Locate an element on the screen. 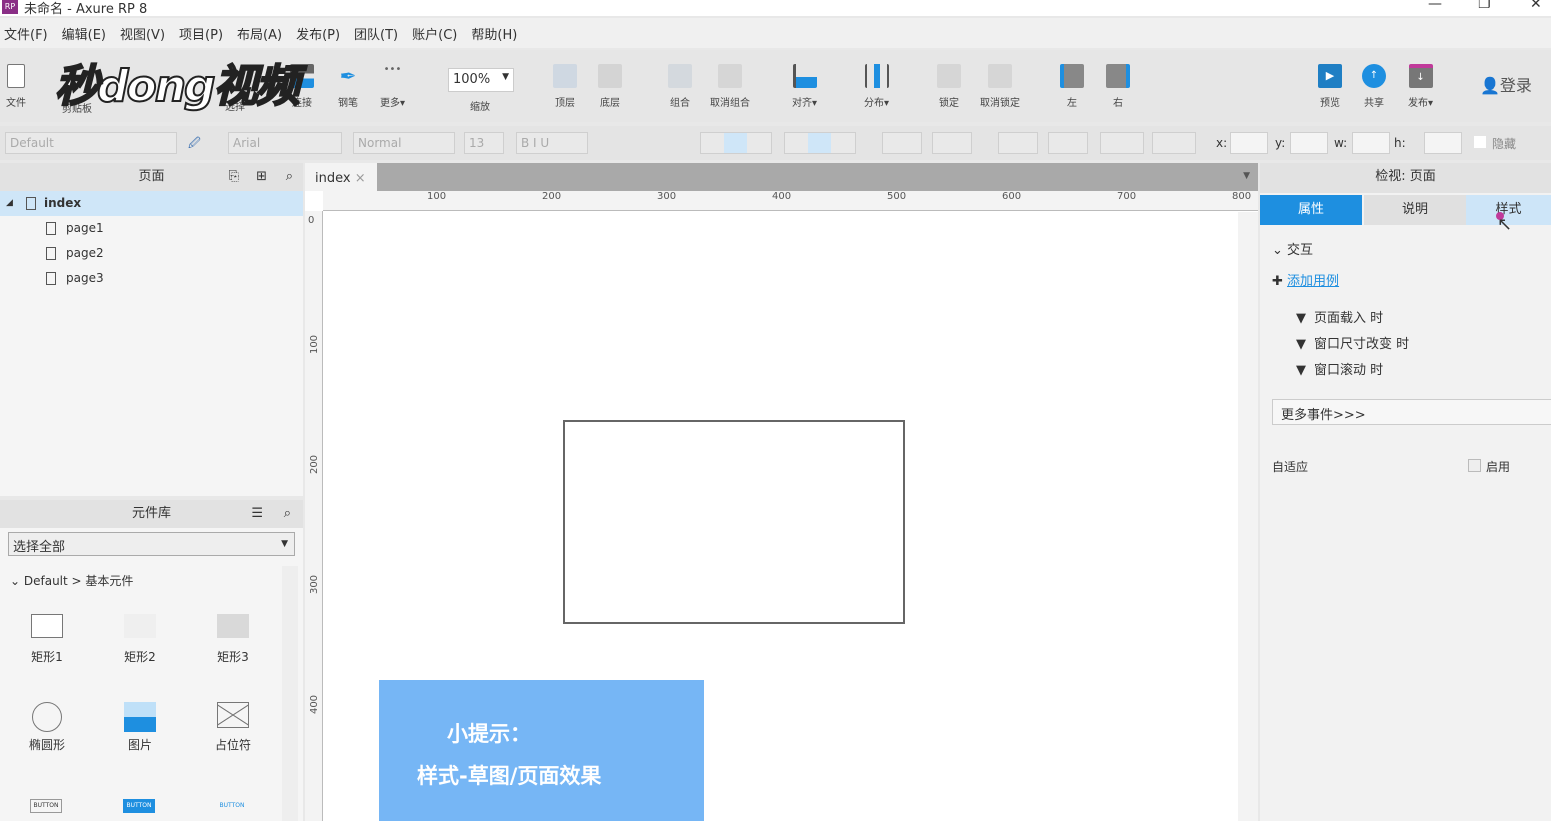 The width and height of the screenshot is (1551, 821). right-panel-button: 右 is located at coordinates (1118, 86).